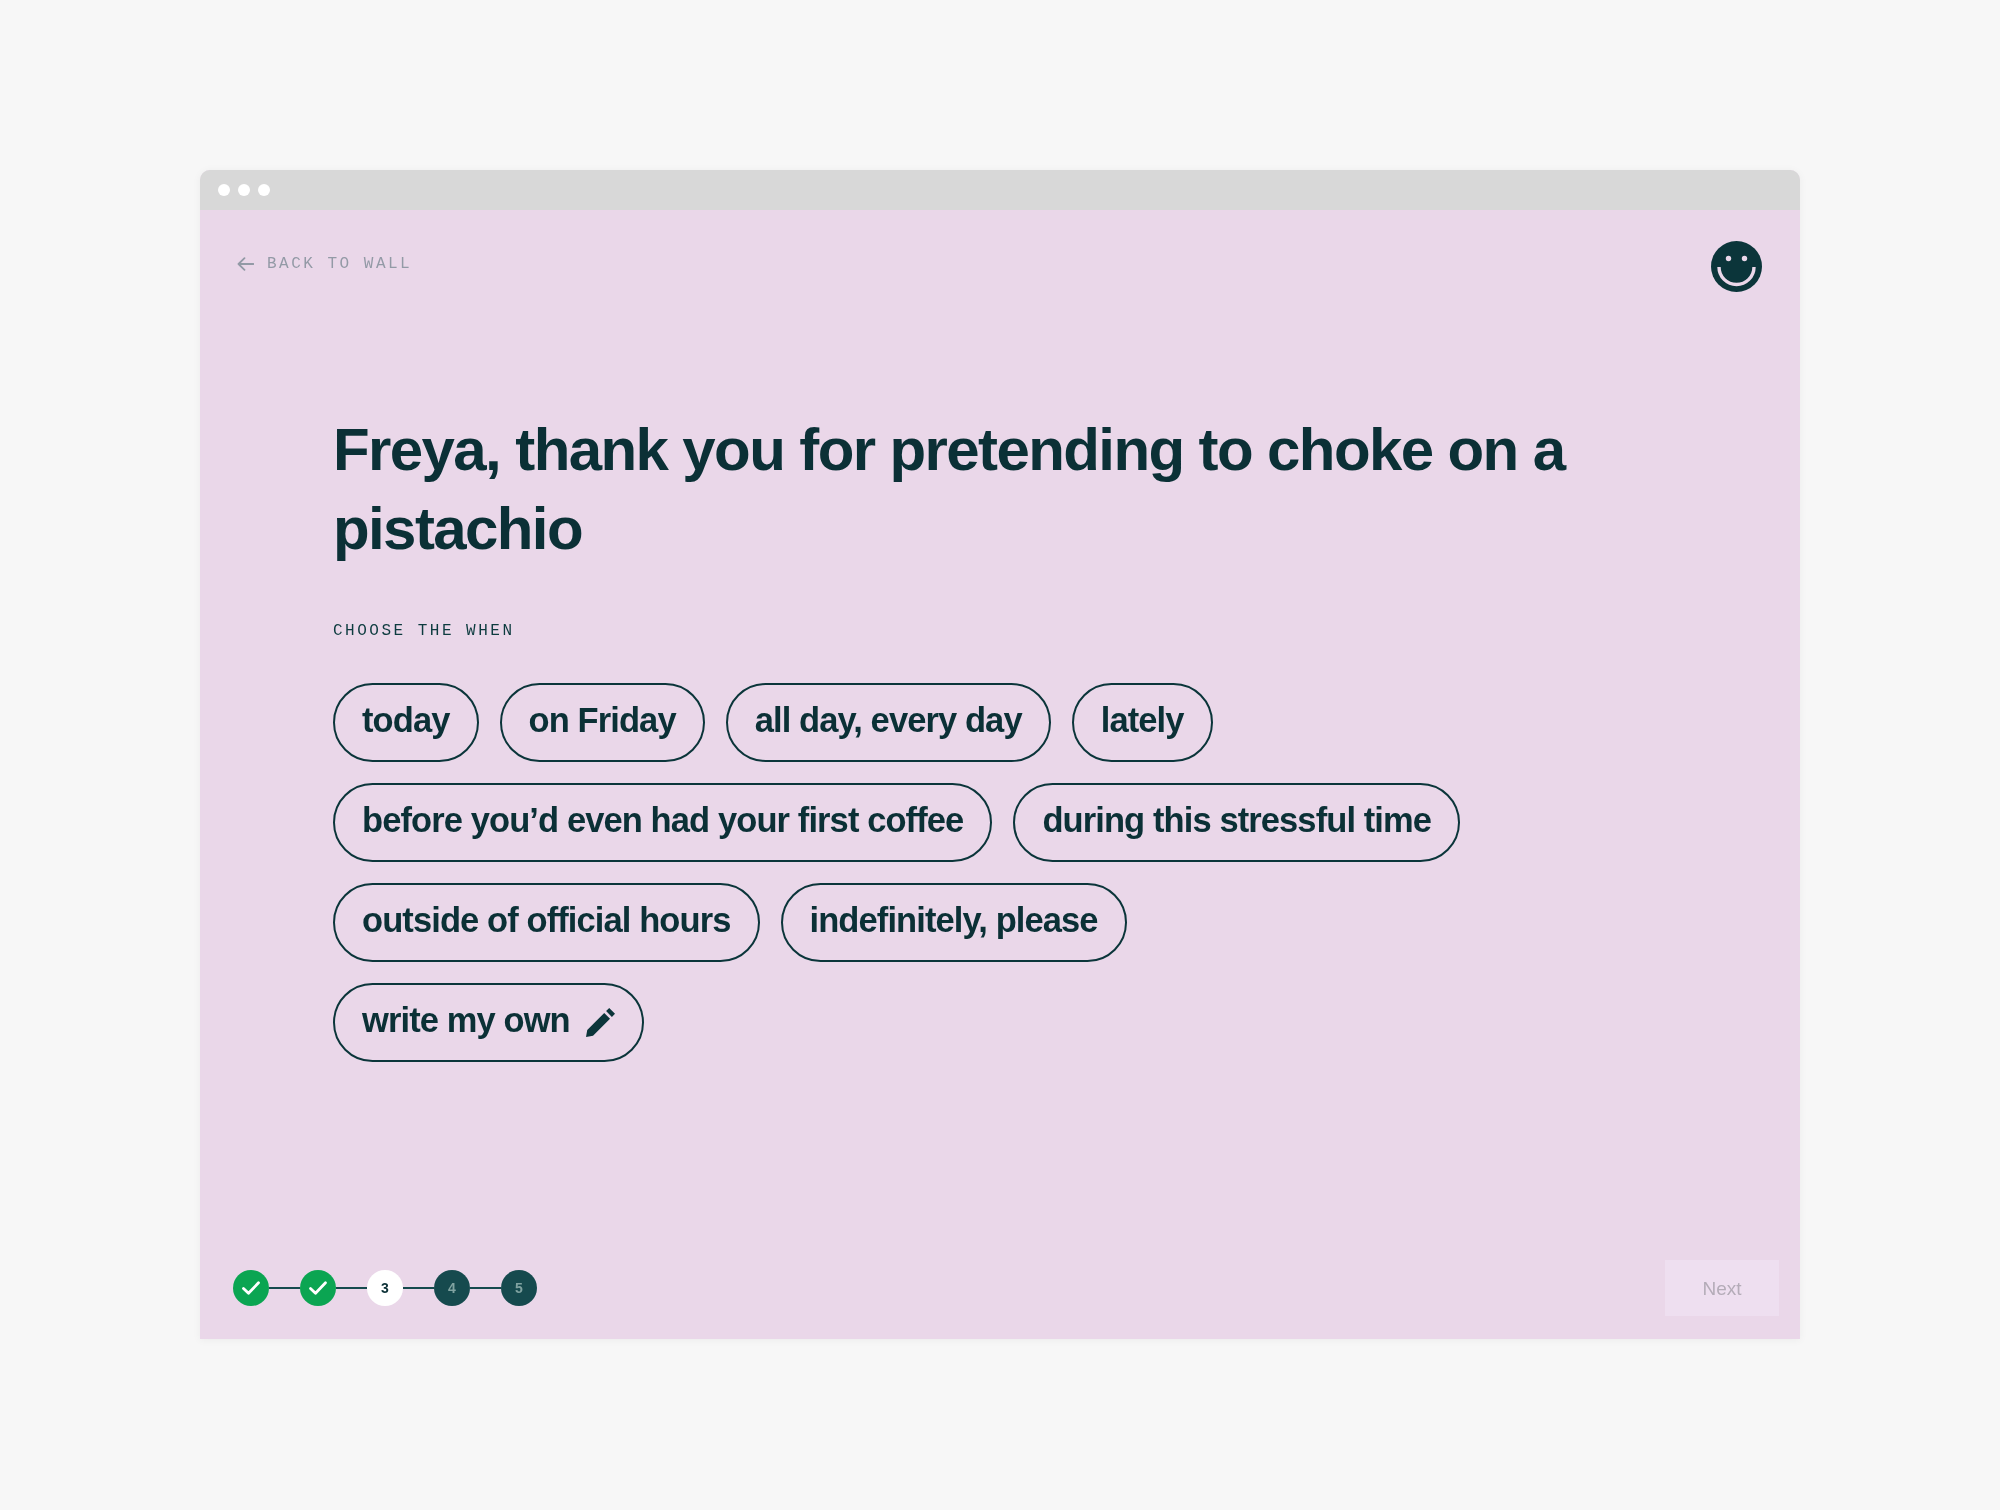  Describe the element at coordinates (953, 922) in the screenshot. I see `option-chip: indefinitely, please` at that location.